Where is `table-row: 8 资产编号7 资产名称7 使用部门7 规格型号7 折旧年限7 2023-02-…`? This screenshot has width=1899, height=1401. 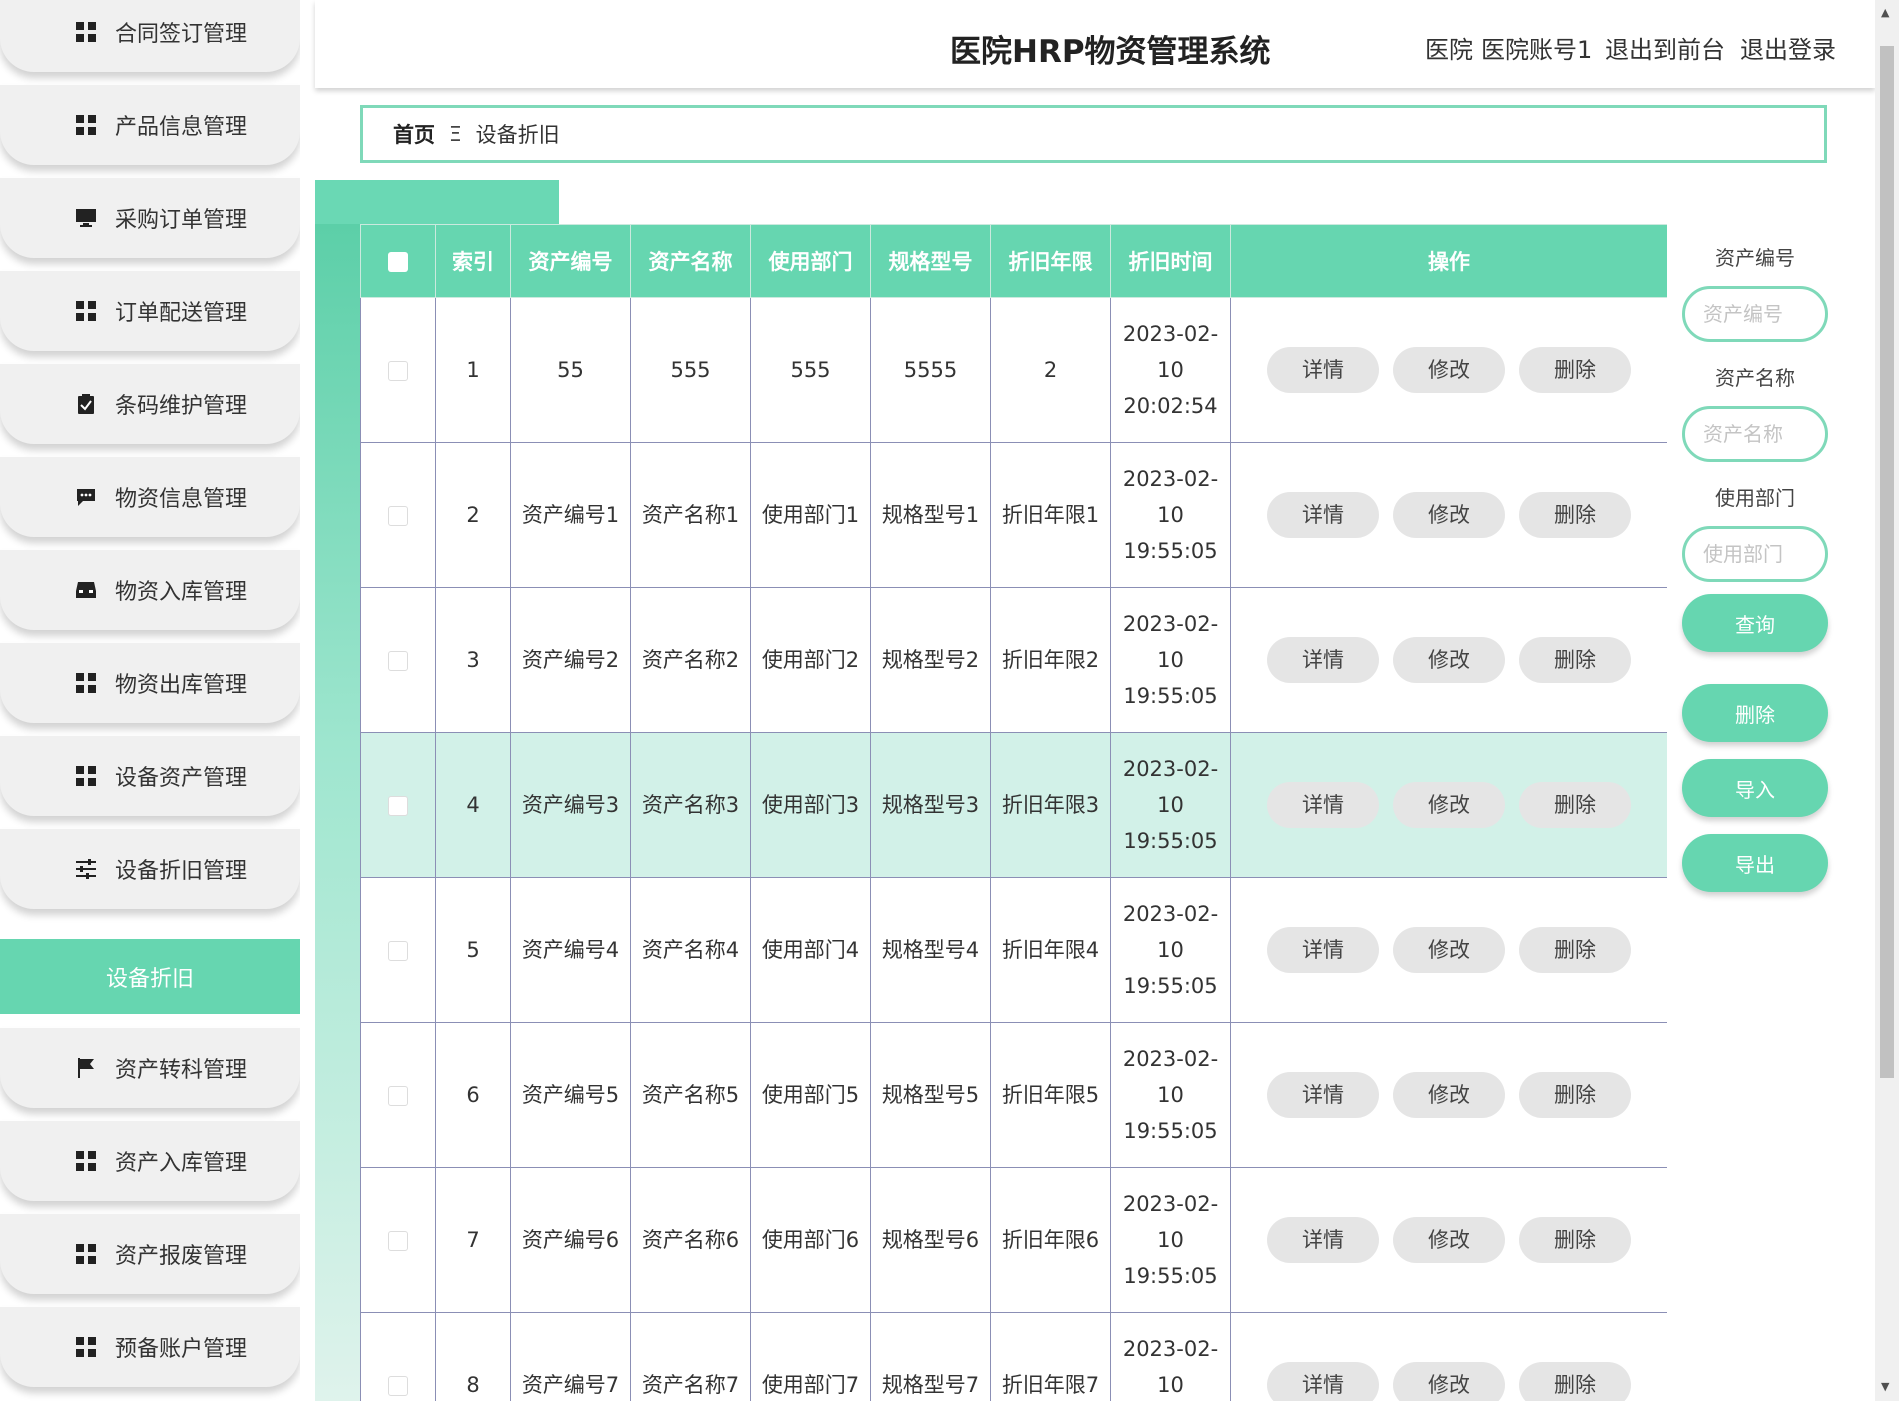 table-row: 8 资产编号7 资产名称7 使用部门7 规格型号7 折旧年限7 2023-02-… is located at coordinates (1013, 1356).